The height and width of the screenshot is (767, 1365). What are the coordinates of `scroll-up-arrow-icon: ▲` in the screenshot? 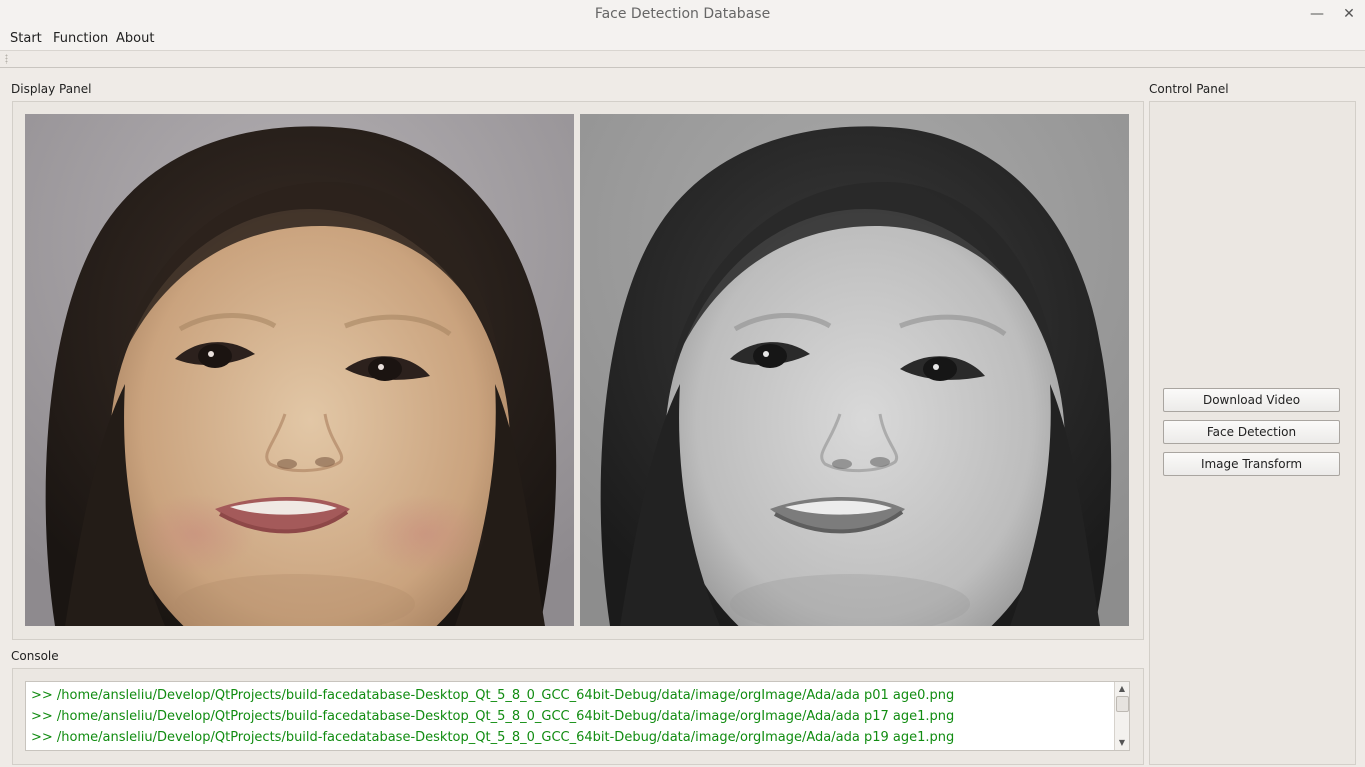 It's located at (1122, 689).